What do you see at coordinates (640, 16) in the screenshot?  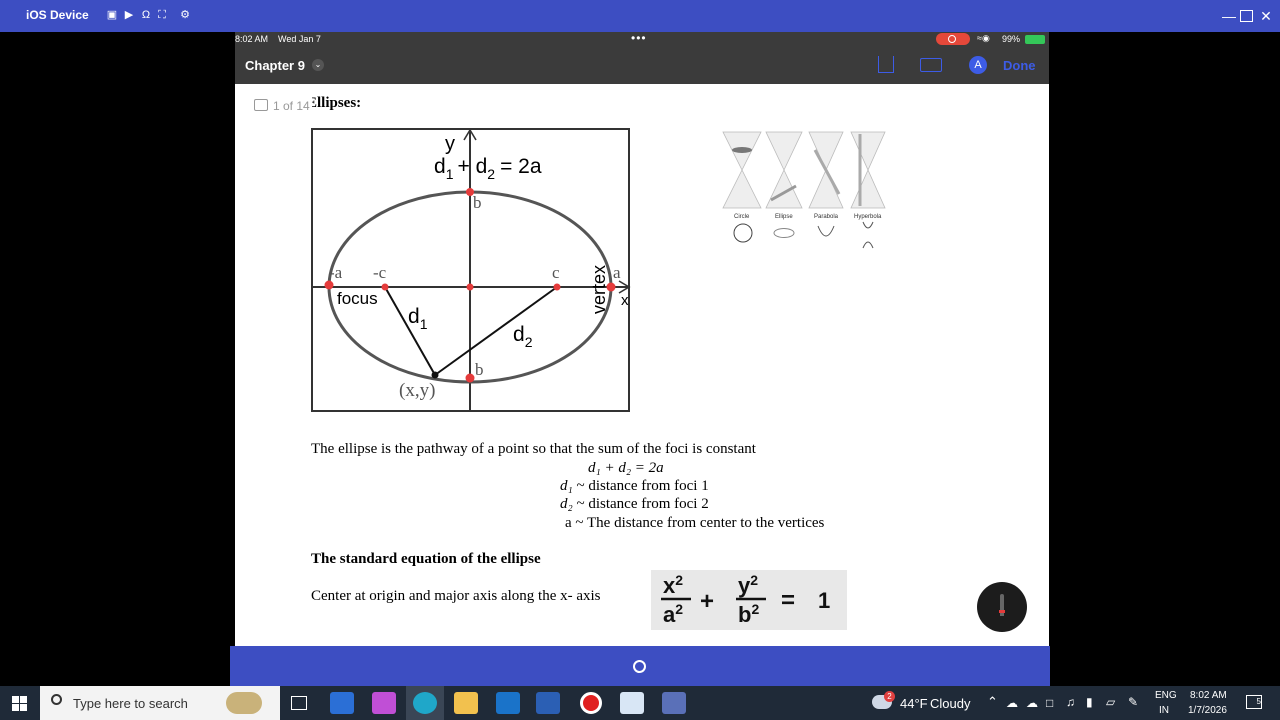 I see `host-title-bar: iOS Device ▣ ▶ Ω ⛶ ⚙ — ✕` at bounding box center [640, 16].